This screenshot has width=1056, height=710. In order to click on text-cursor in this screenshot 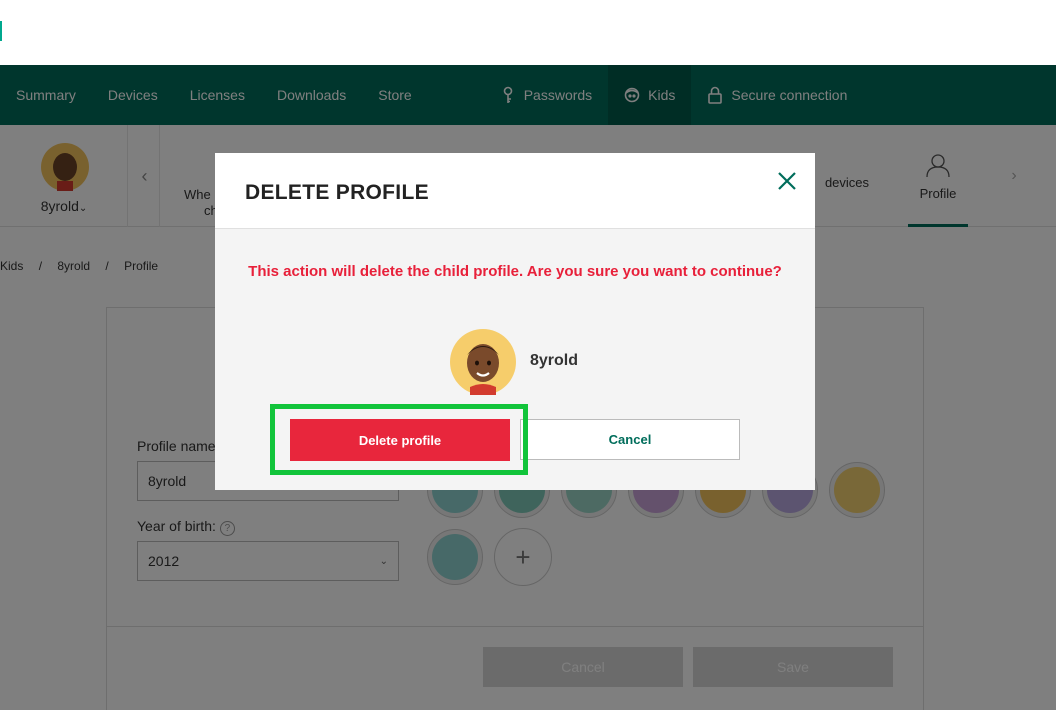, I will do `click(1, 31)`.